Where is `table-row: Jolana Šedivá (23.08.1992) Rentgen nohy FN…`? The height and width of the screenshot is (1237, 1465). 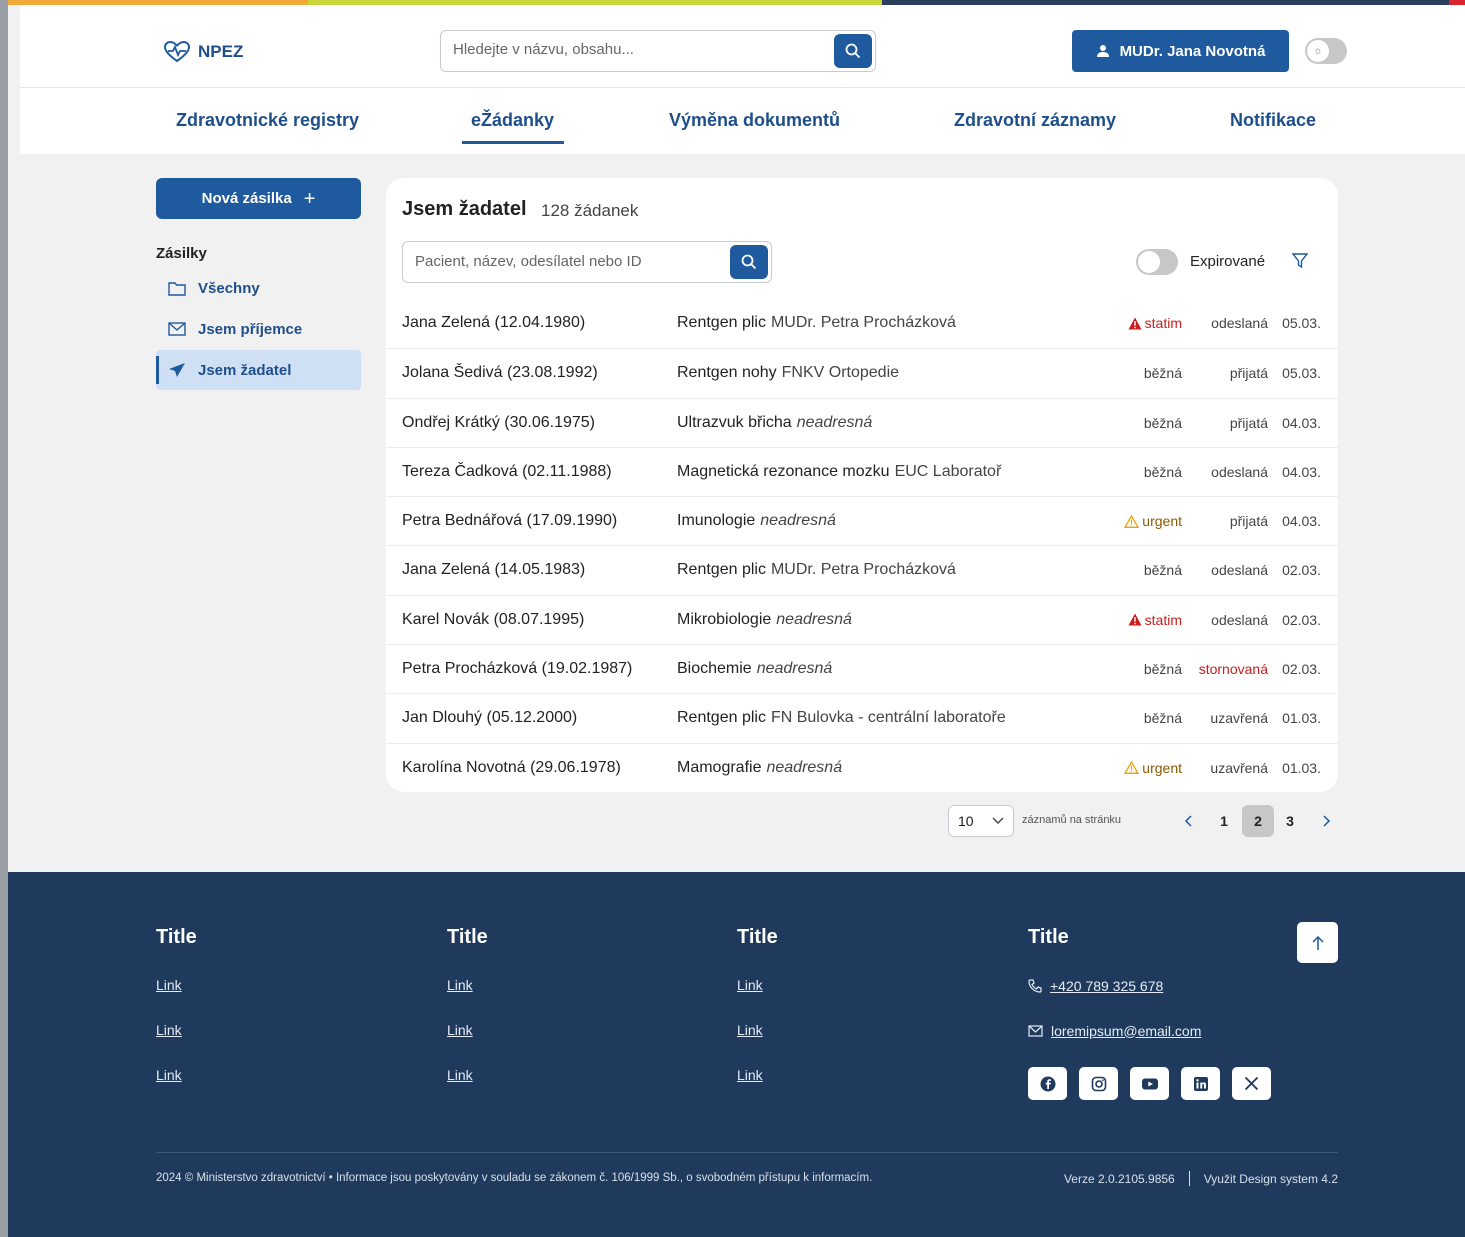 table-row: Jolana Šedivá (23.08.1992) Rentgen nohy FN… is located at coordinates (862, 372).